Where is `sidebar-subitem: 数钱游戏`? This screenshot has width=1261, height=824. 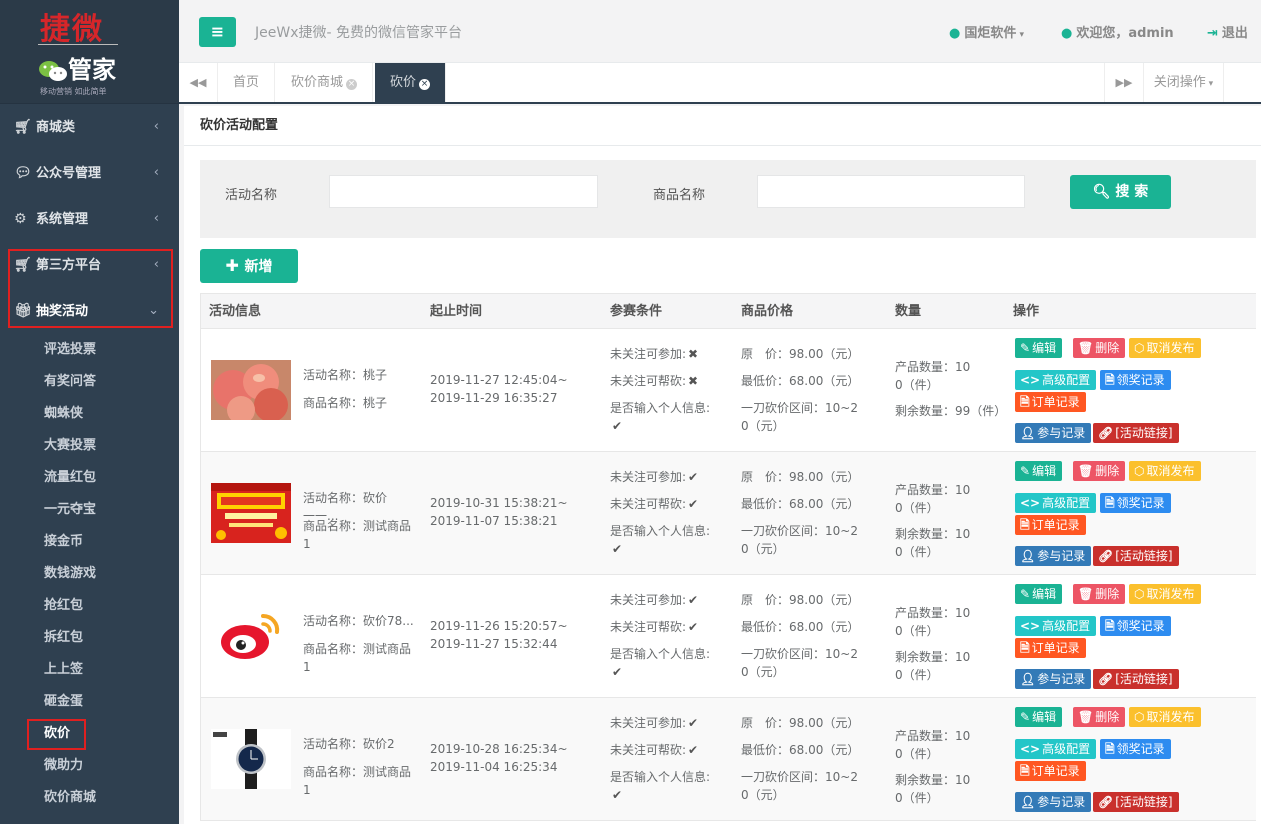
sidebar-subitem: 数钱游戏 is located at coordinates (89, 574).